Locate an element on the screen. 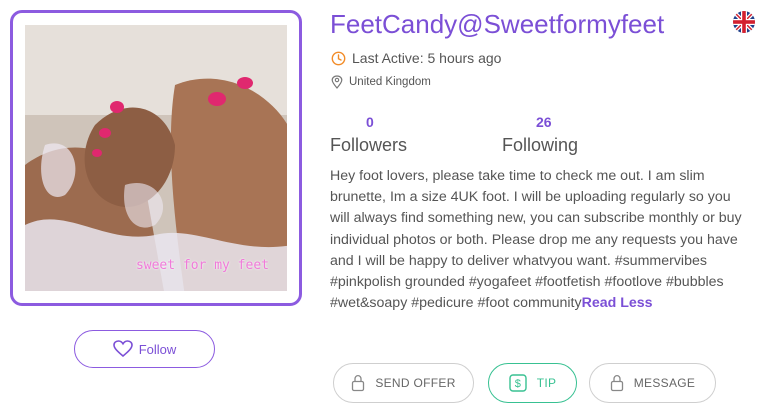  tip-label: TIP is located at coordinates (546, 383).